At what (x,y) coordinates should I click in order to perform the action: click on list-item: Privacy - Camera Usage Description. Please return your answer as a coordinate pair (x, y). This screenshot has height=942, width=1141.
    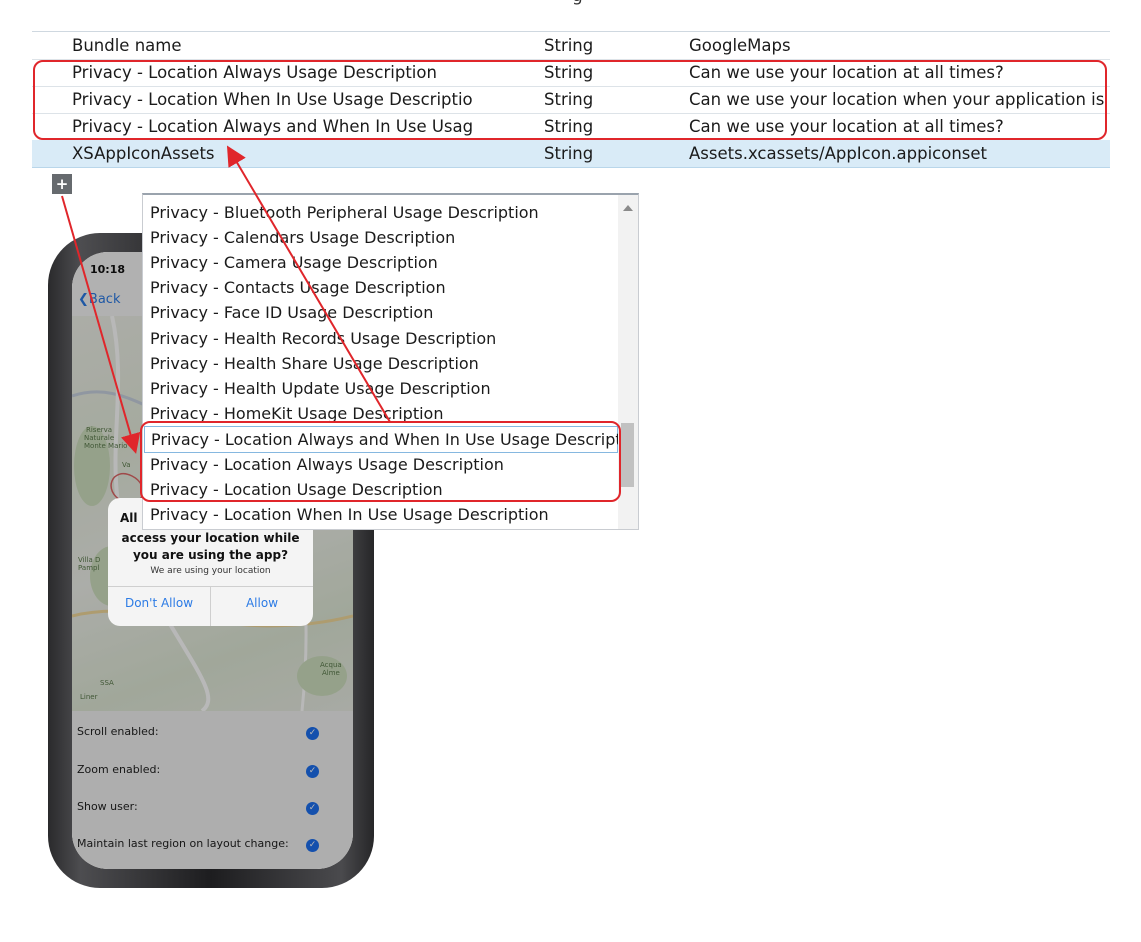
    Looking at the image, I should click on (294, 262).